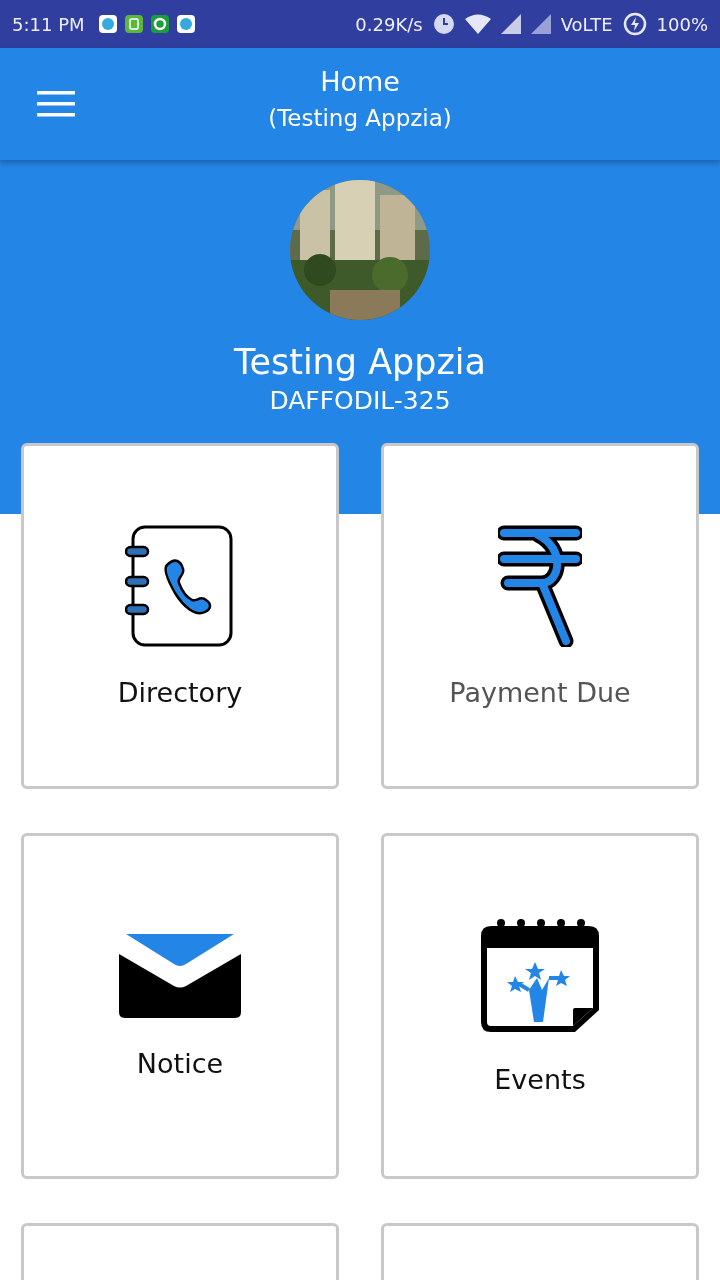 The image size is (720, 1280). Describe the element at coordinates (360, 81) in the screenshot. I see `screen-title: Home` at that location.